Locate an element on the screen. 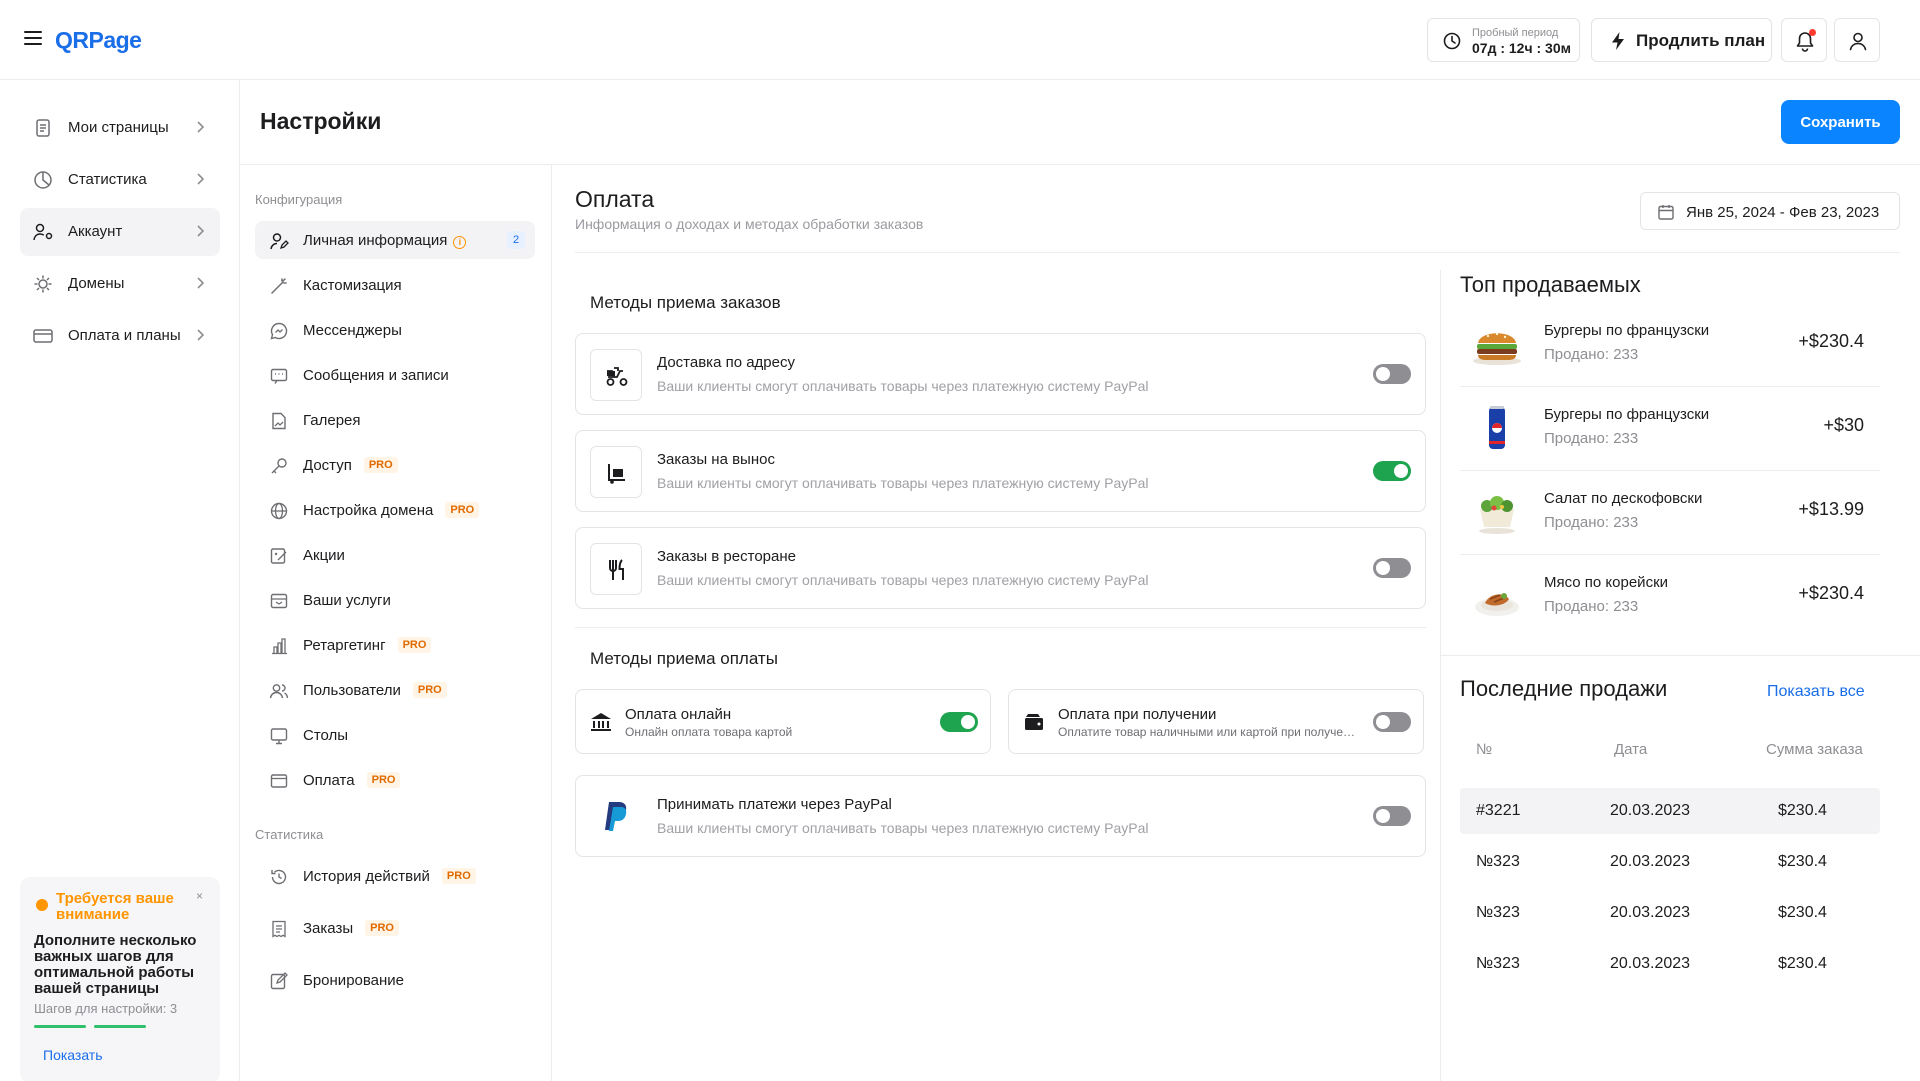 This screenshot has width=1920, height=1081. paypal-toggle is located at coordinates (1392, 816).